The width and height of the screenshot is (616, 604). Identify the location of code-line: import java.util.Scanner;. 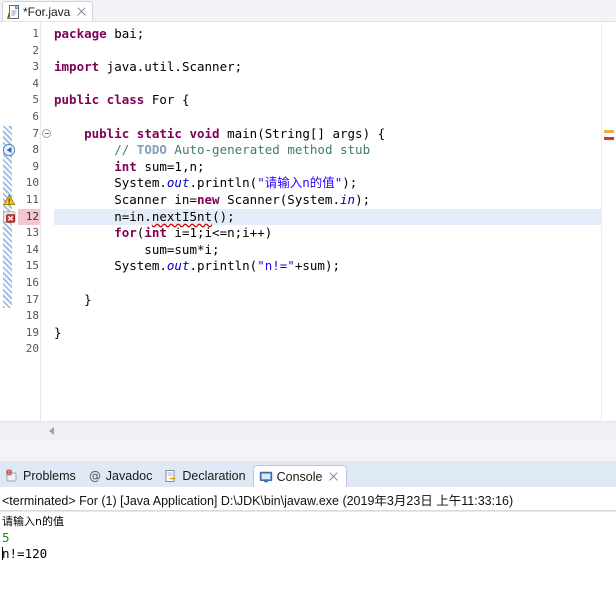
(326, 67).